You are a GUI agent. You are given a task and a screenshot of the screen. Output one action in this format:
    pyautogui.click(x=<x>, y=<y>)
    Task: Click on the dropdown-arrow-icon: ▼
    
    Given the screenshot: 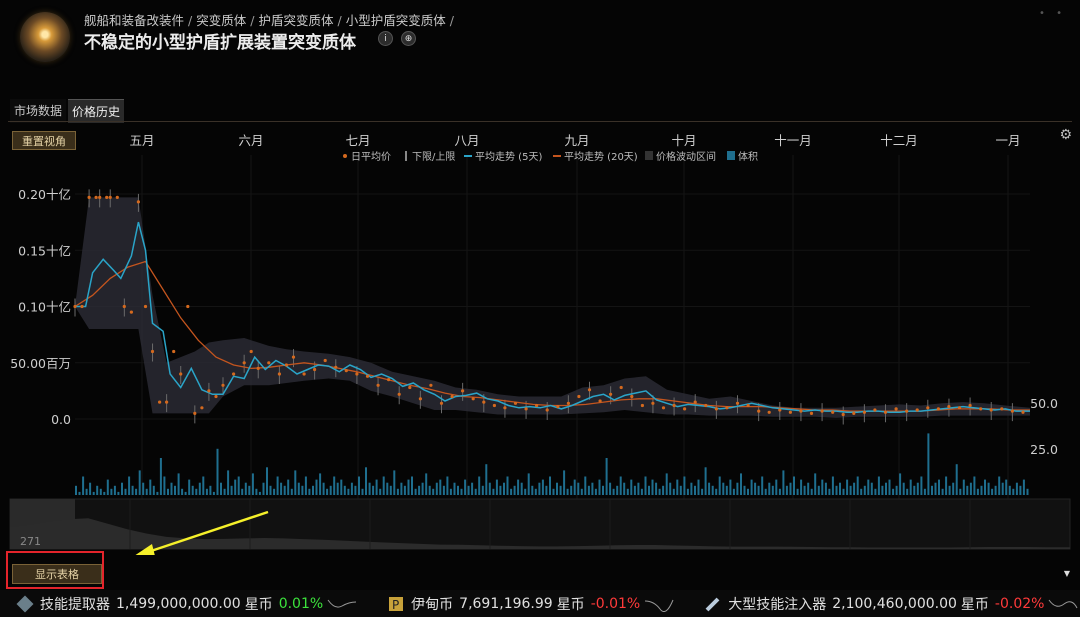 What is the action you would take?
    pyautogui.click(x=1067, y=573)
    